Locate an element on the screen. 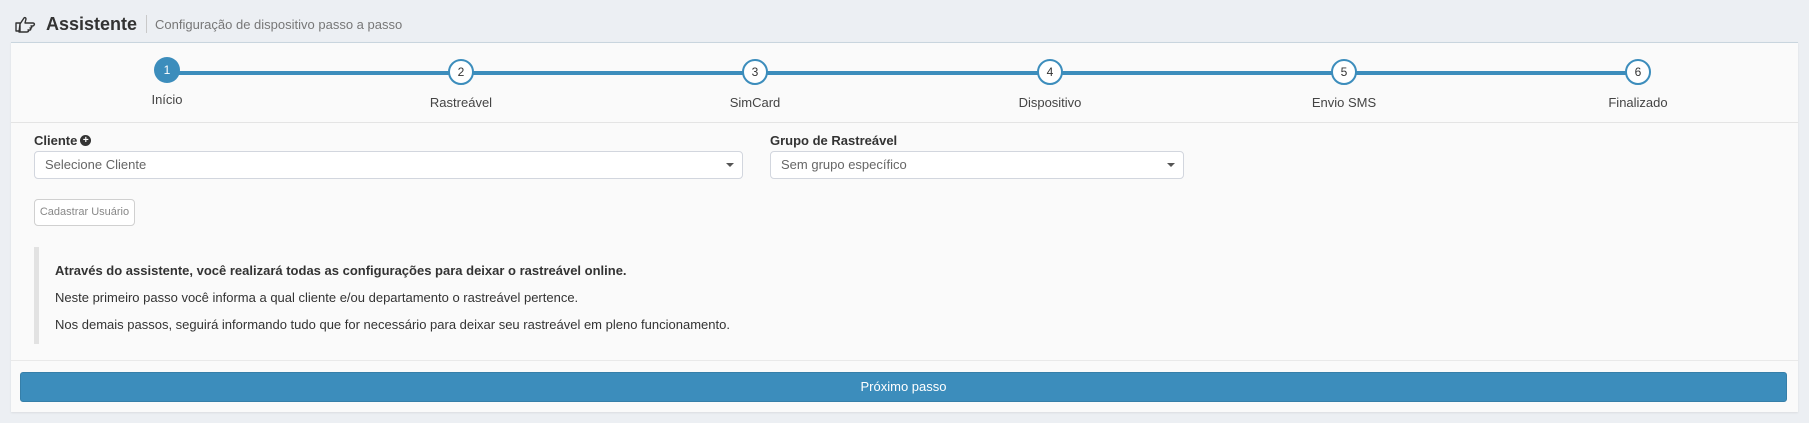 The height and width of the screenshot is (423, 1809). group-select-value: Sem grupo específico is located at coordinates (844, 164).